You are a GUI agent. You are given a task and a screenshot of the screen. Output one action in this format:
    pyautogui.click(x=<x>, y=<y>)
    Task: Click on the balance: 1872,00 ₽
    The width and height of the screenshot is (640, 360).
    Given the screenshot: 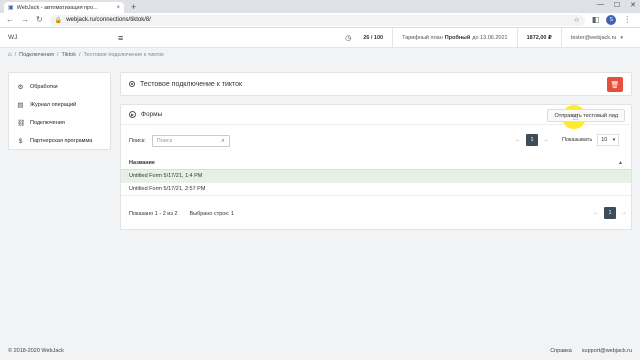 What is the action you would take?
    pyautogui.click(x=538, y=38)
    